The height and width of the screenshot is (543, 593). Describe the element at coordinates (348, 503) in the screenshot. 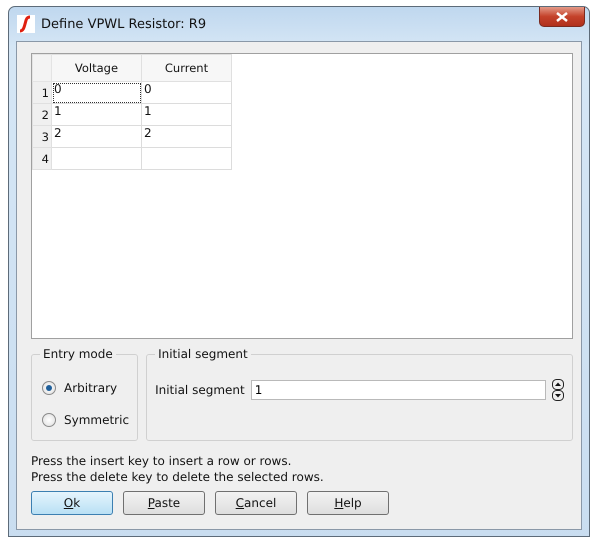

I see `dialog-button: Help` at that location.